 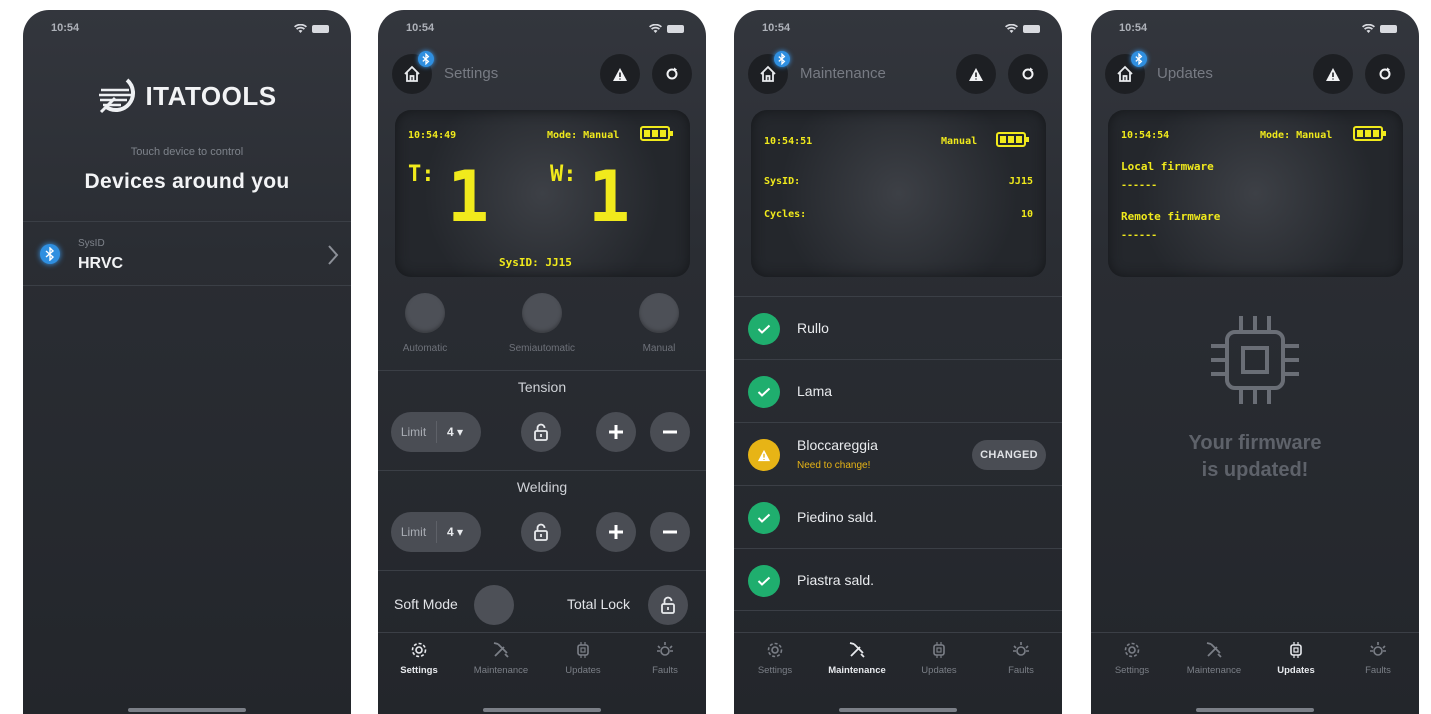 I want to click on sysid-value: JJ15, so click(x=1020, y=181).